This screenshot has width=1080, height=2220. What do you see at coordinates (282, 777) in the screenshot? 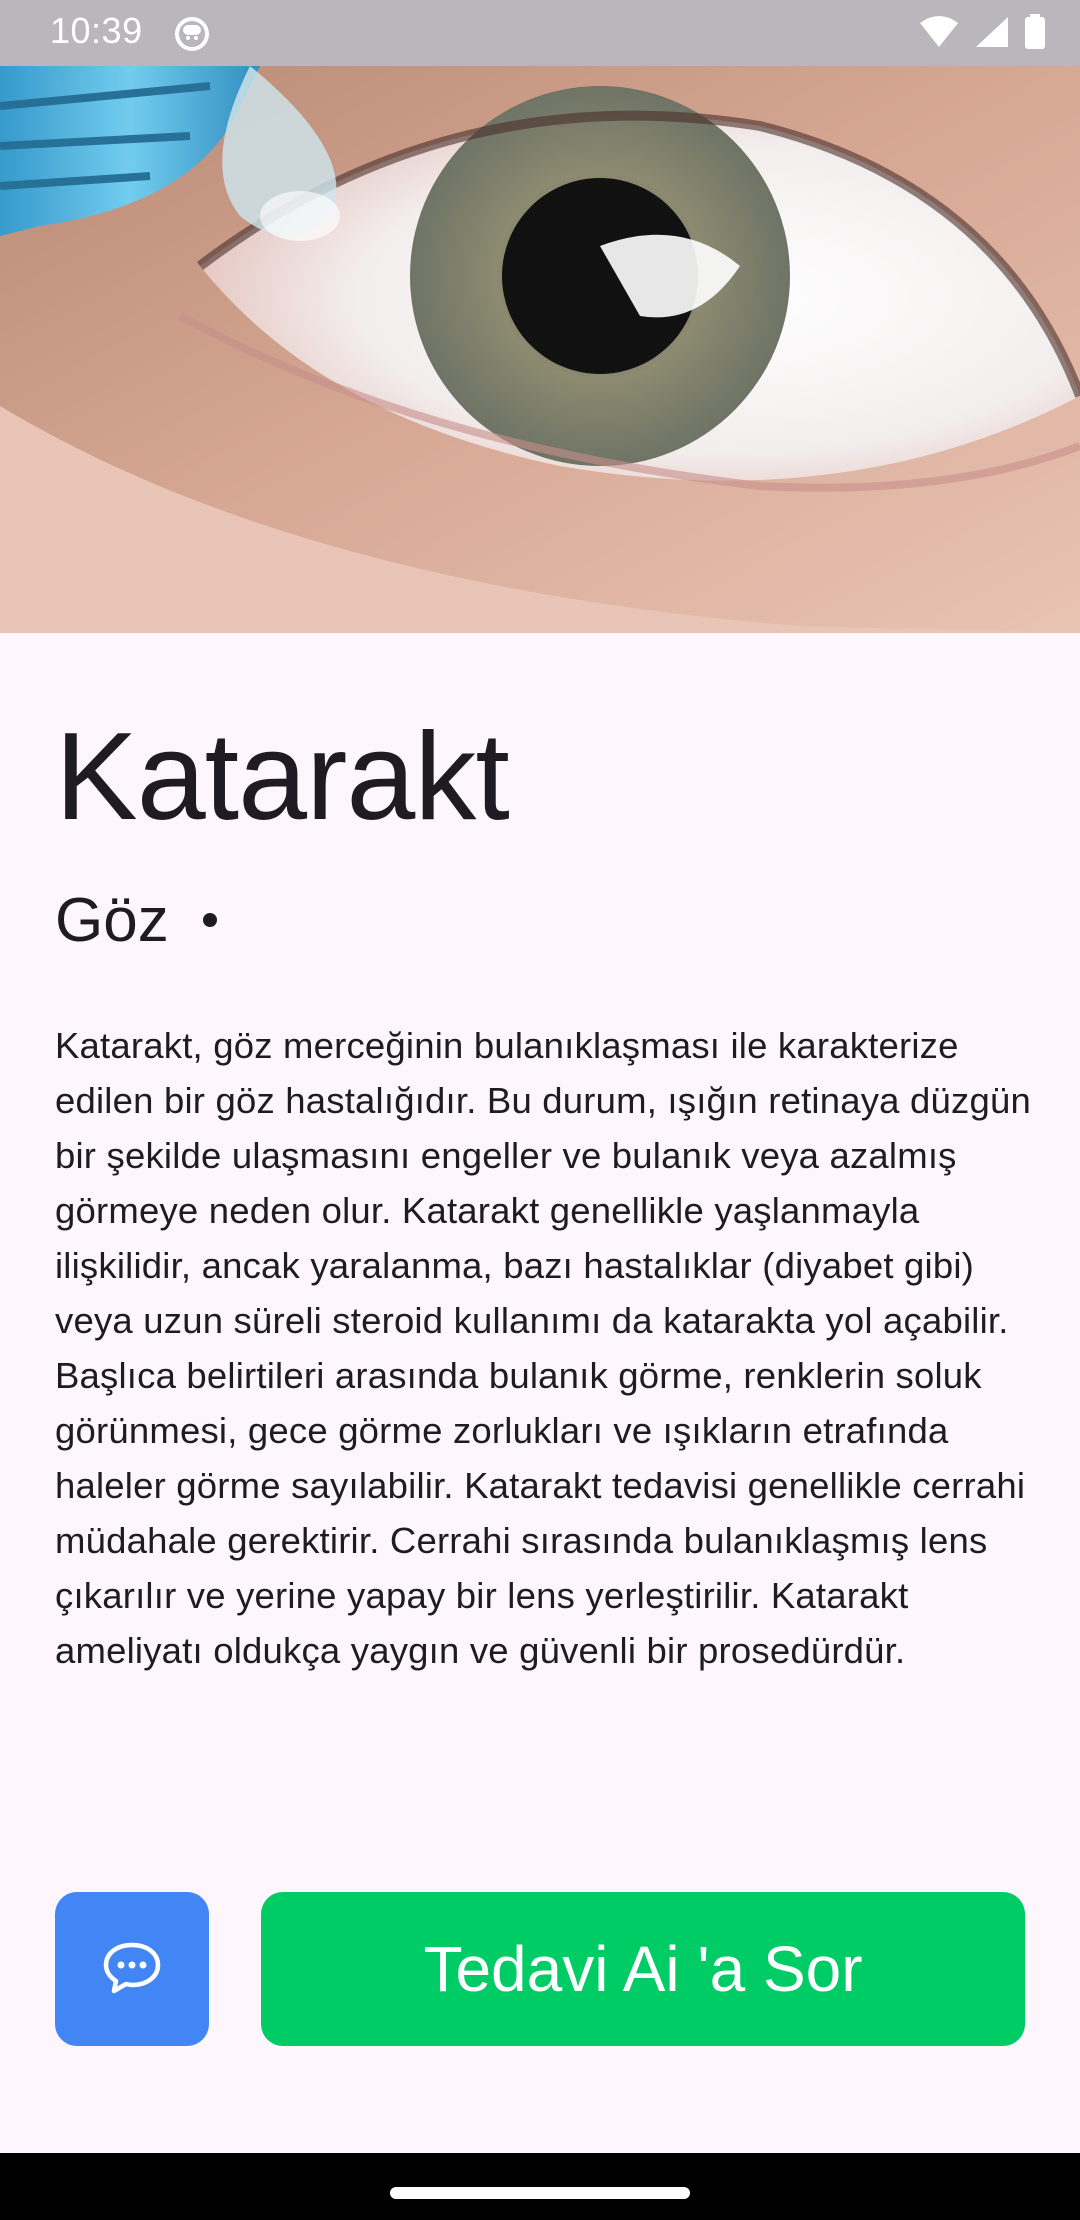
I see `page-title: Katarakt` at bounding box center [282, 777].